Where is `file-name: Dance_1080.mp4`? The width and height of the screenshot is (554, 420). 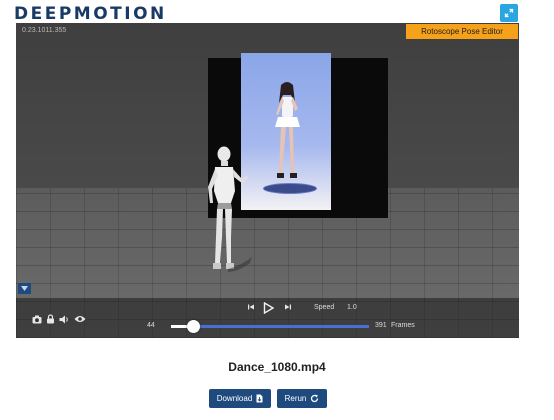
file-name: Dance_1080.mp4 is located at coordinates (277, 367).